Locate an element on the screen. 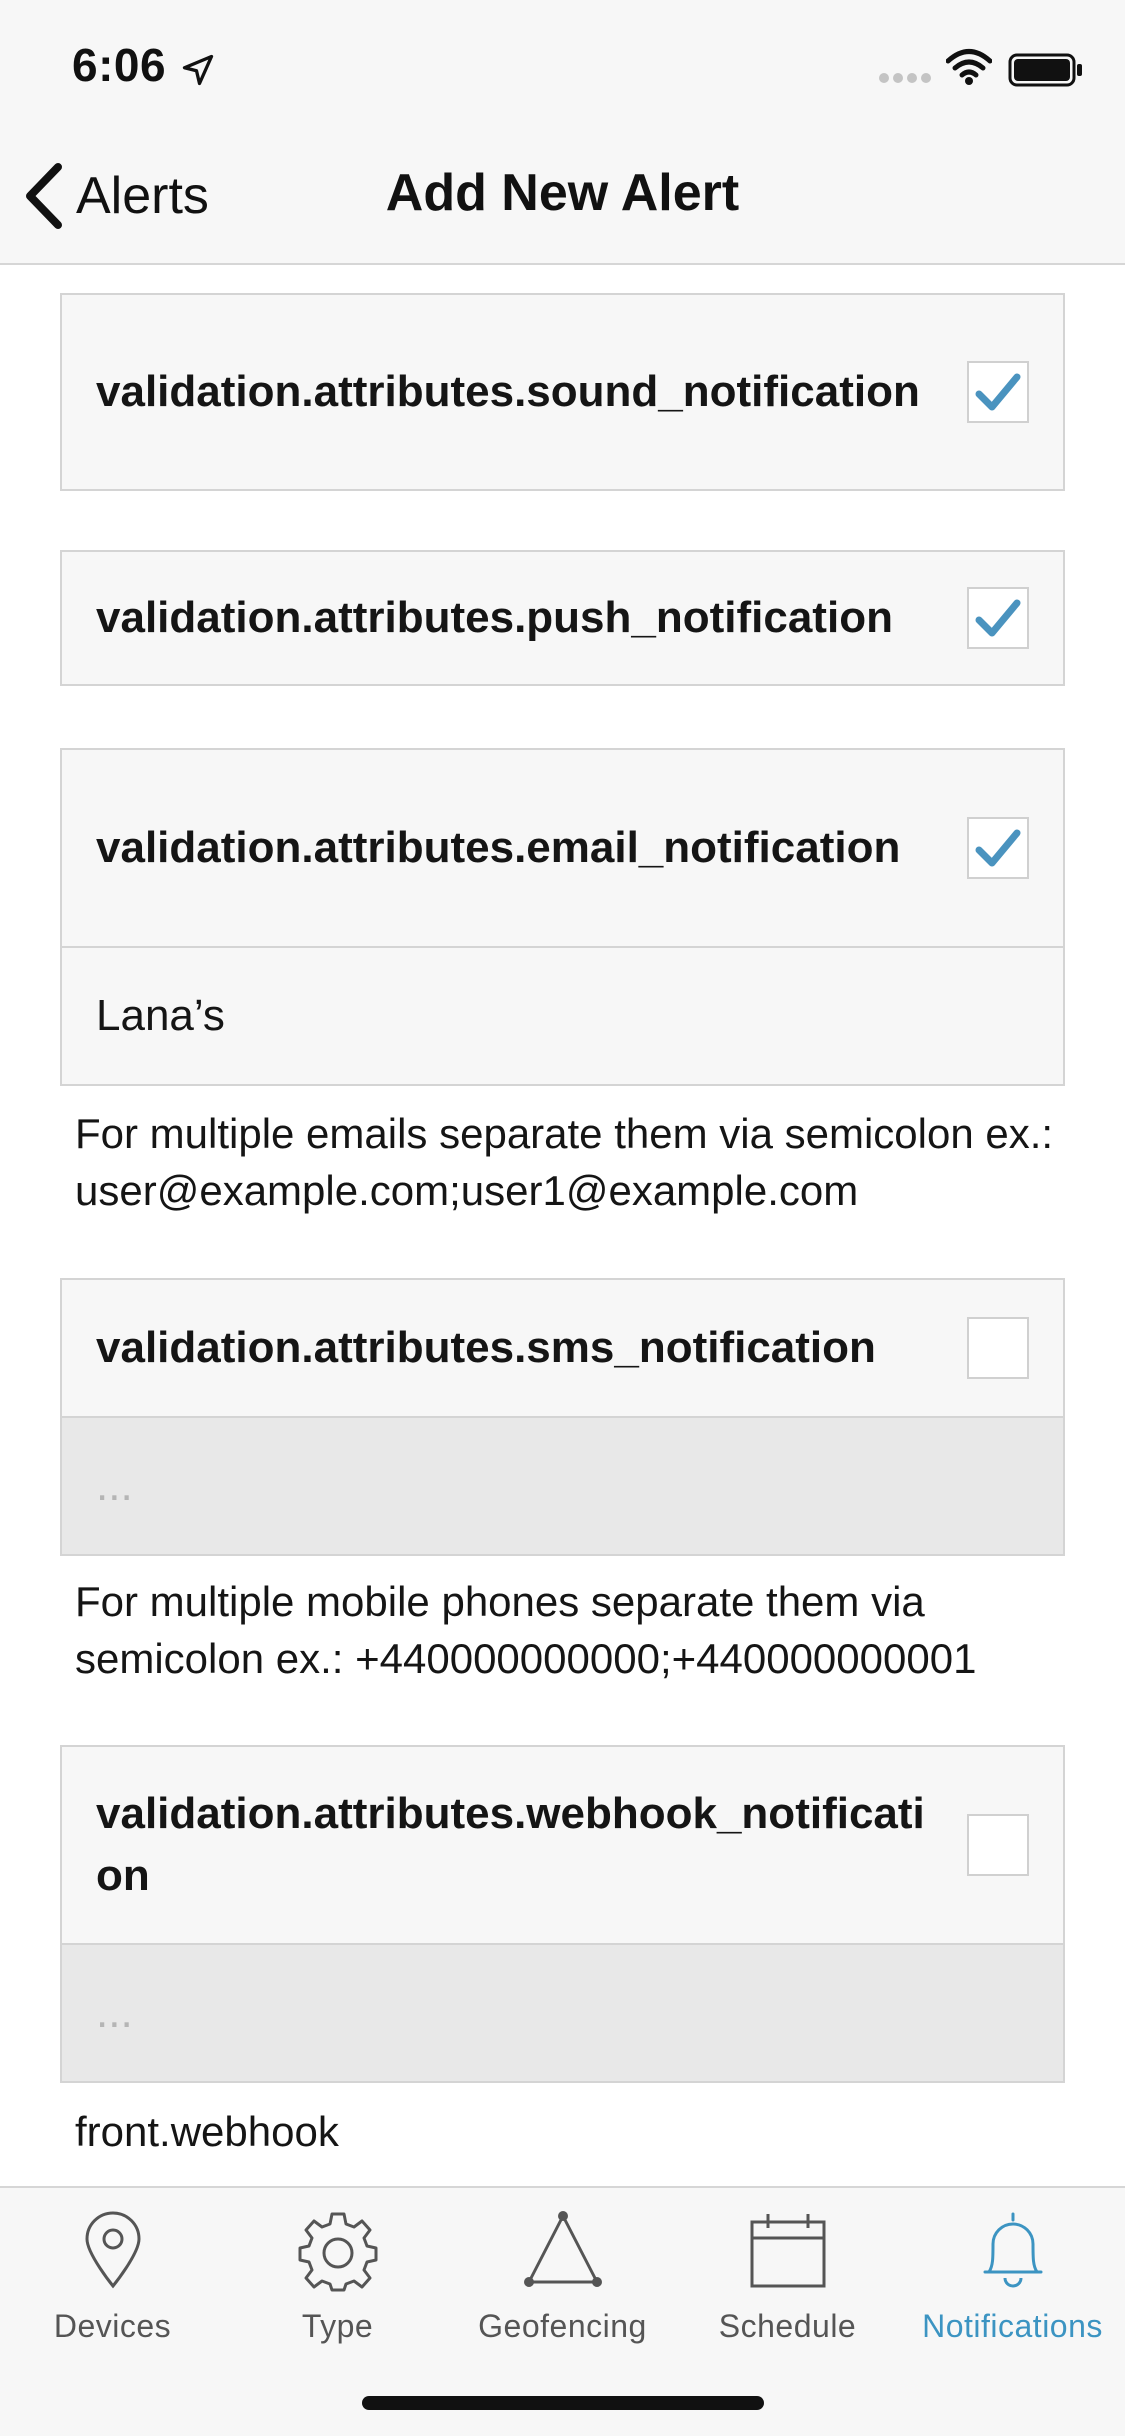 The image size is (1125, 2436). sound-notification-label: validation.attributes.sound_notification is located at coordinates (508, 391).